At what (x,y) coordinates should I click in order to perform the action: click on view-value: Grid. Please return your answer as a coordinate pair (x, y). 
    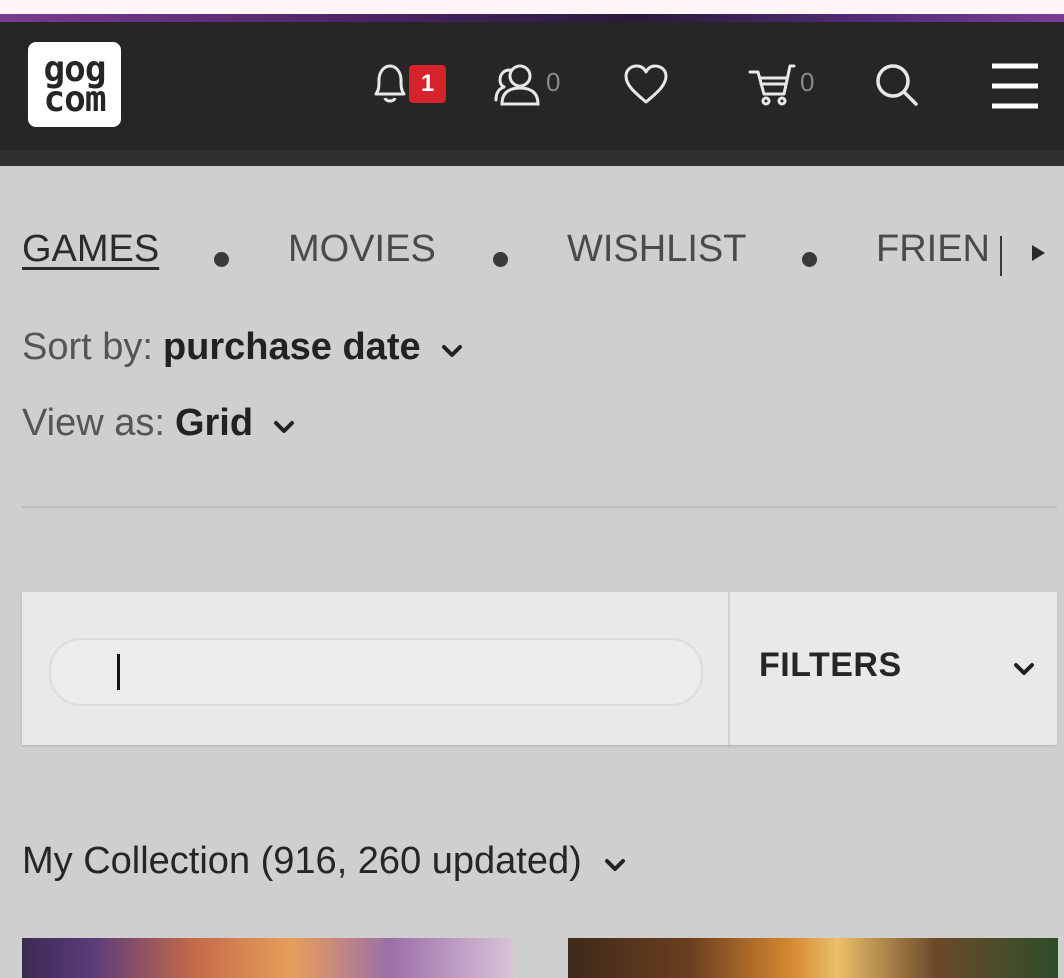
    Looking at the image, I should click on (214, 423).